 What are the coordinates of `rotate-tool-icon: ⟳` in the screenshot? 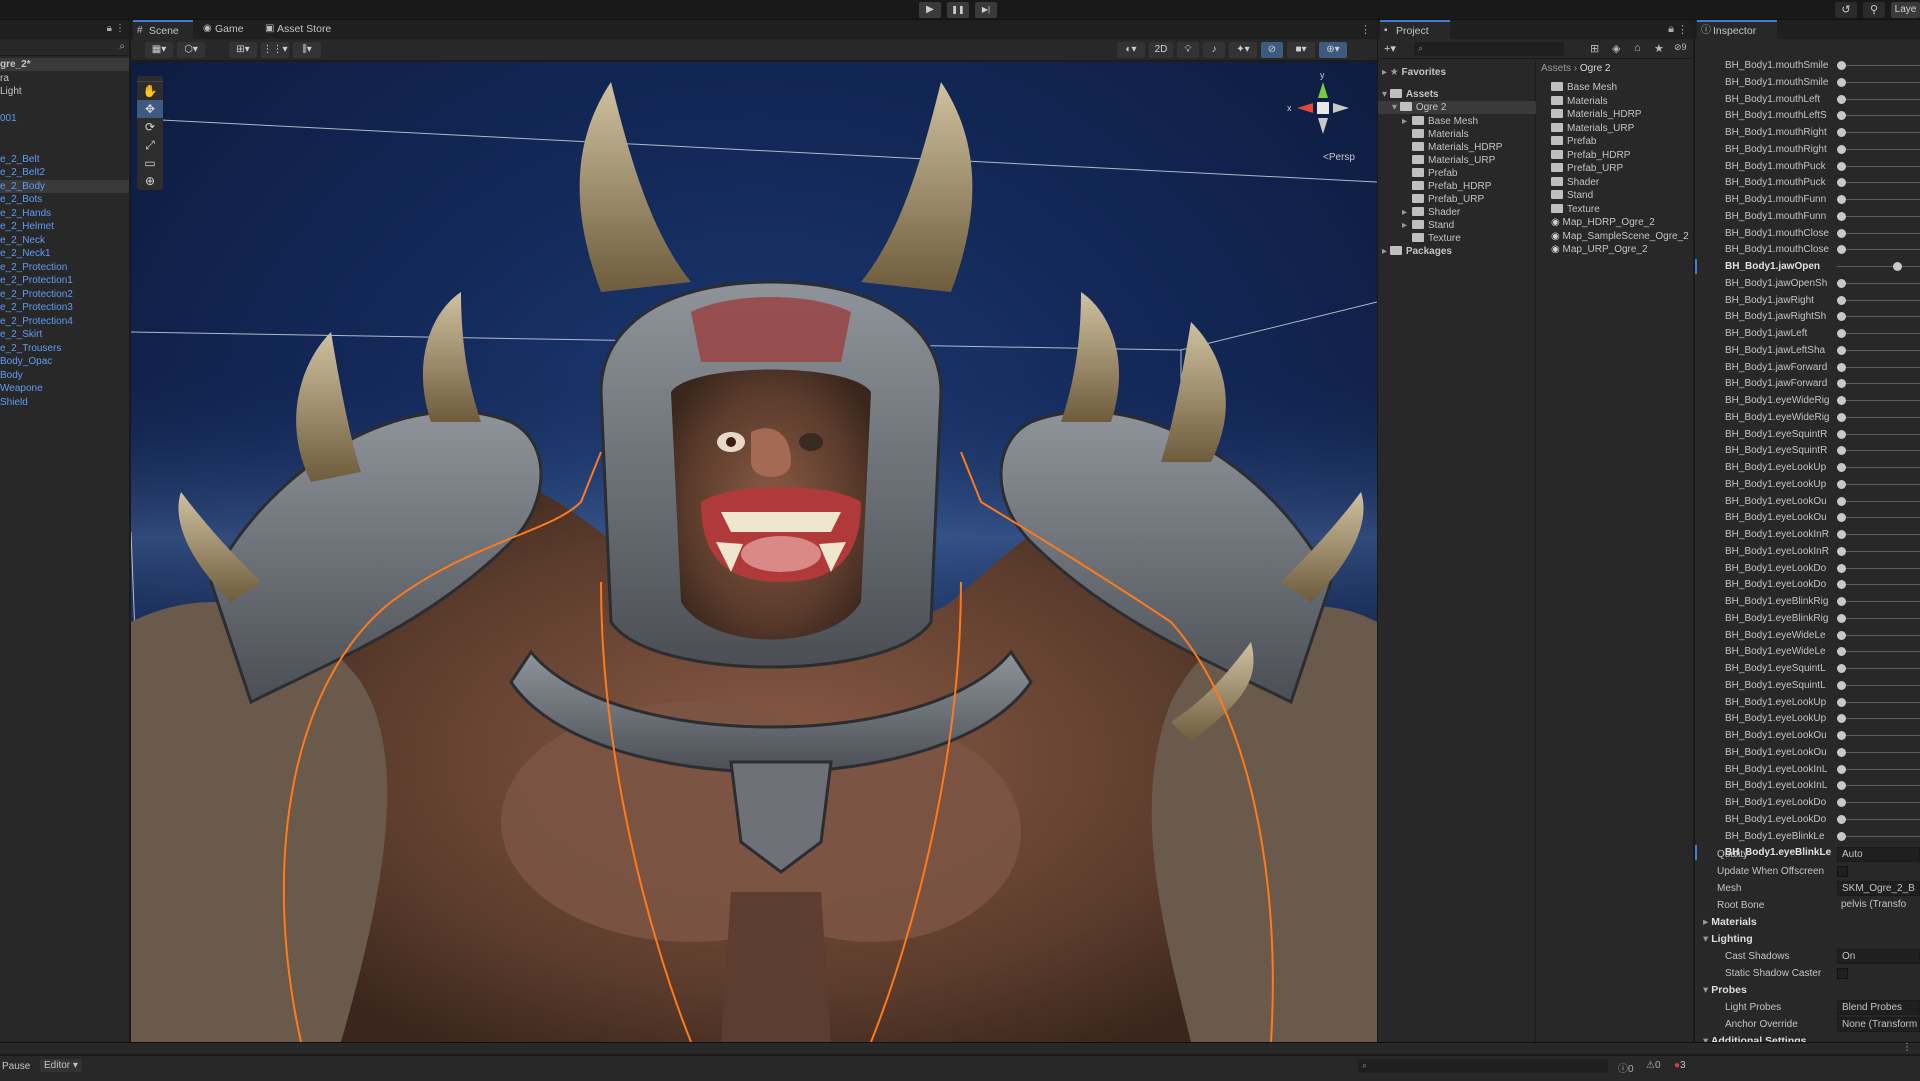 It's located at (150, 127).